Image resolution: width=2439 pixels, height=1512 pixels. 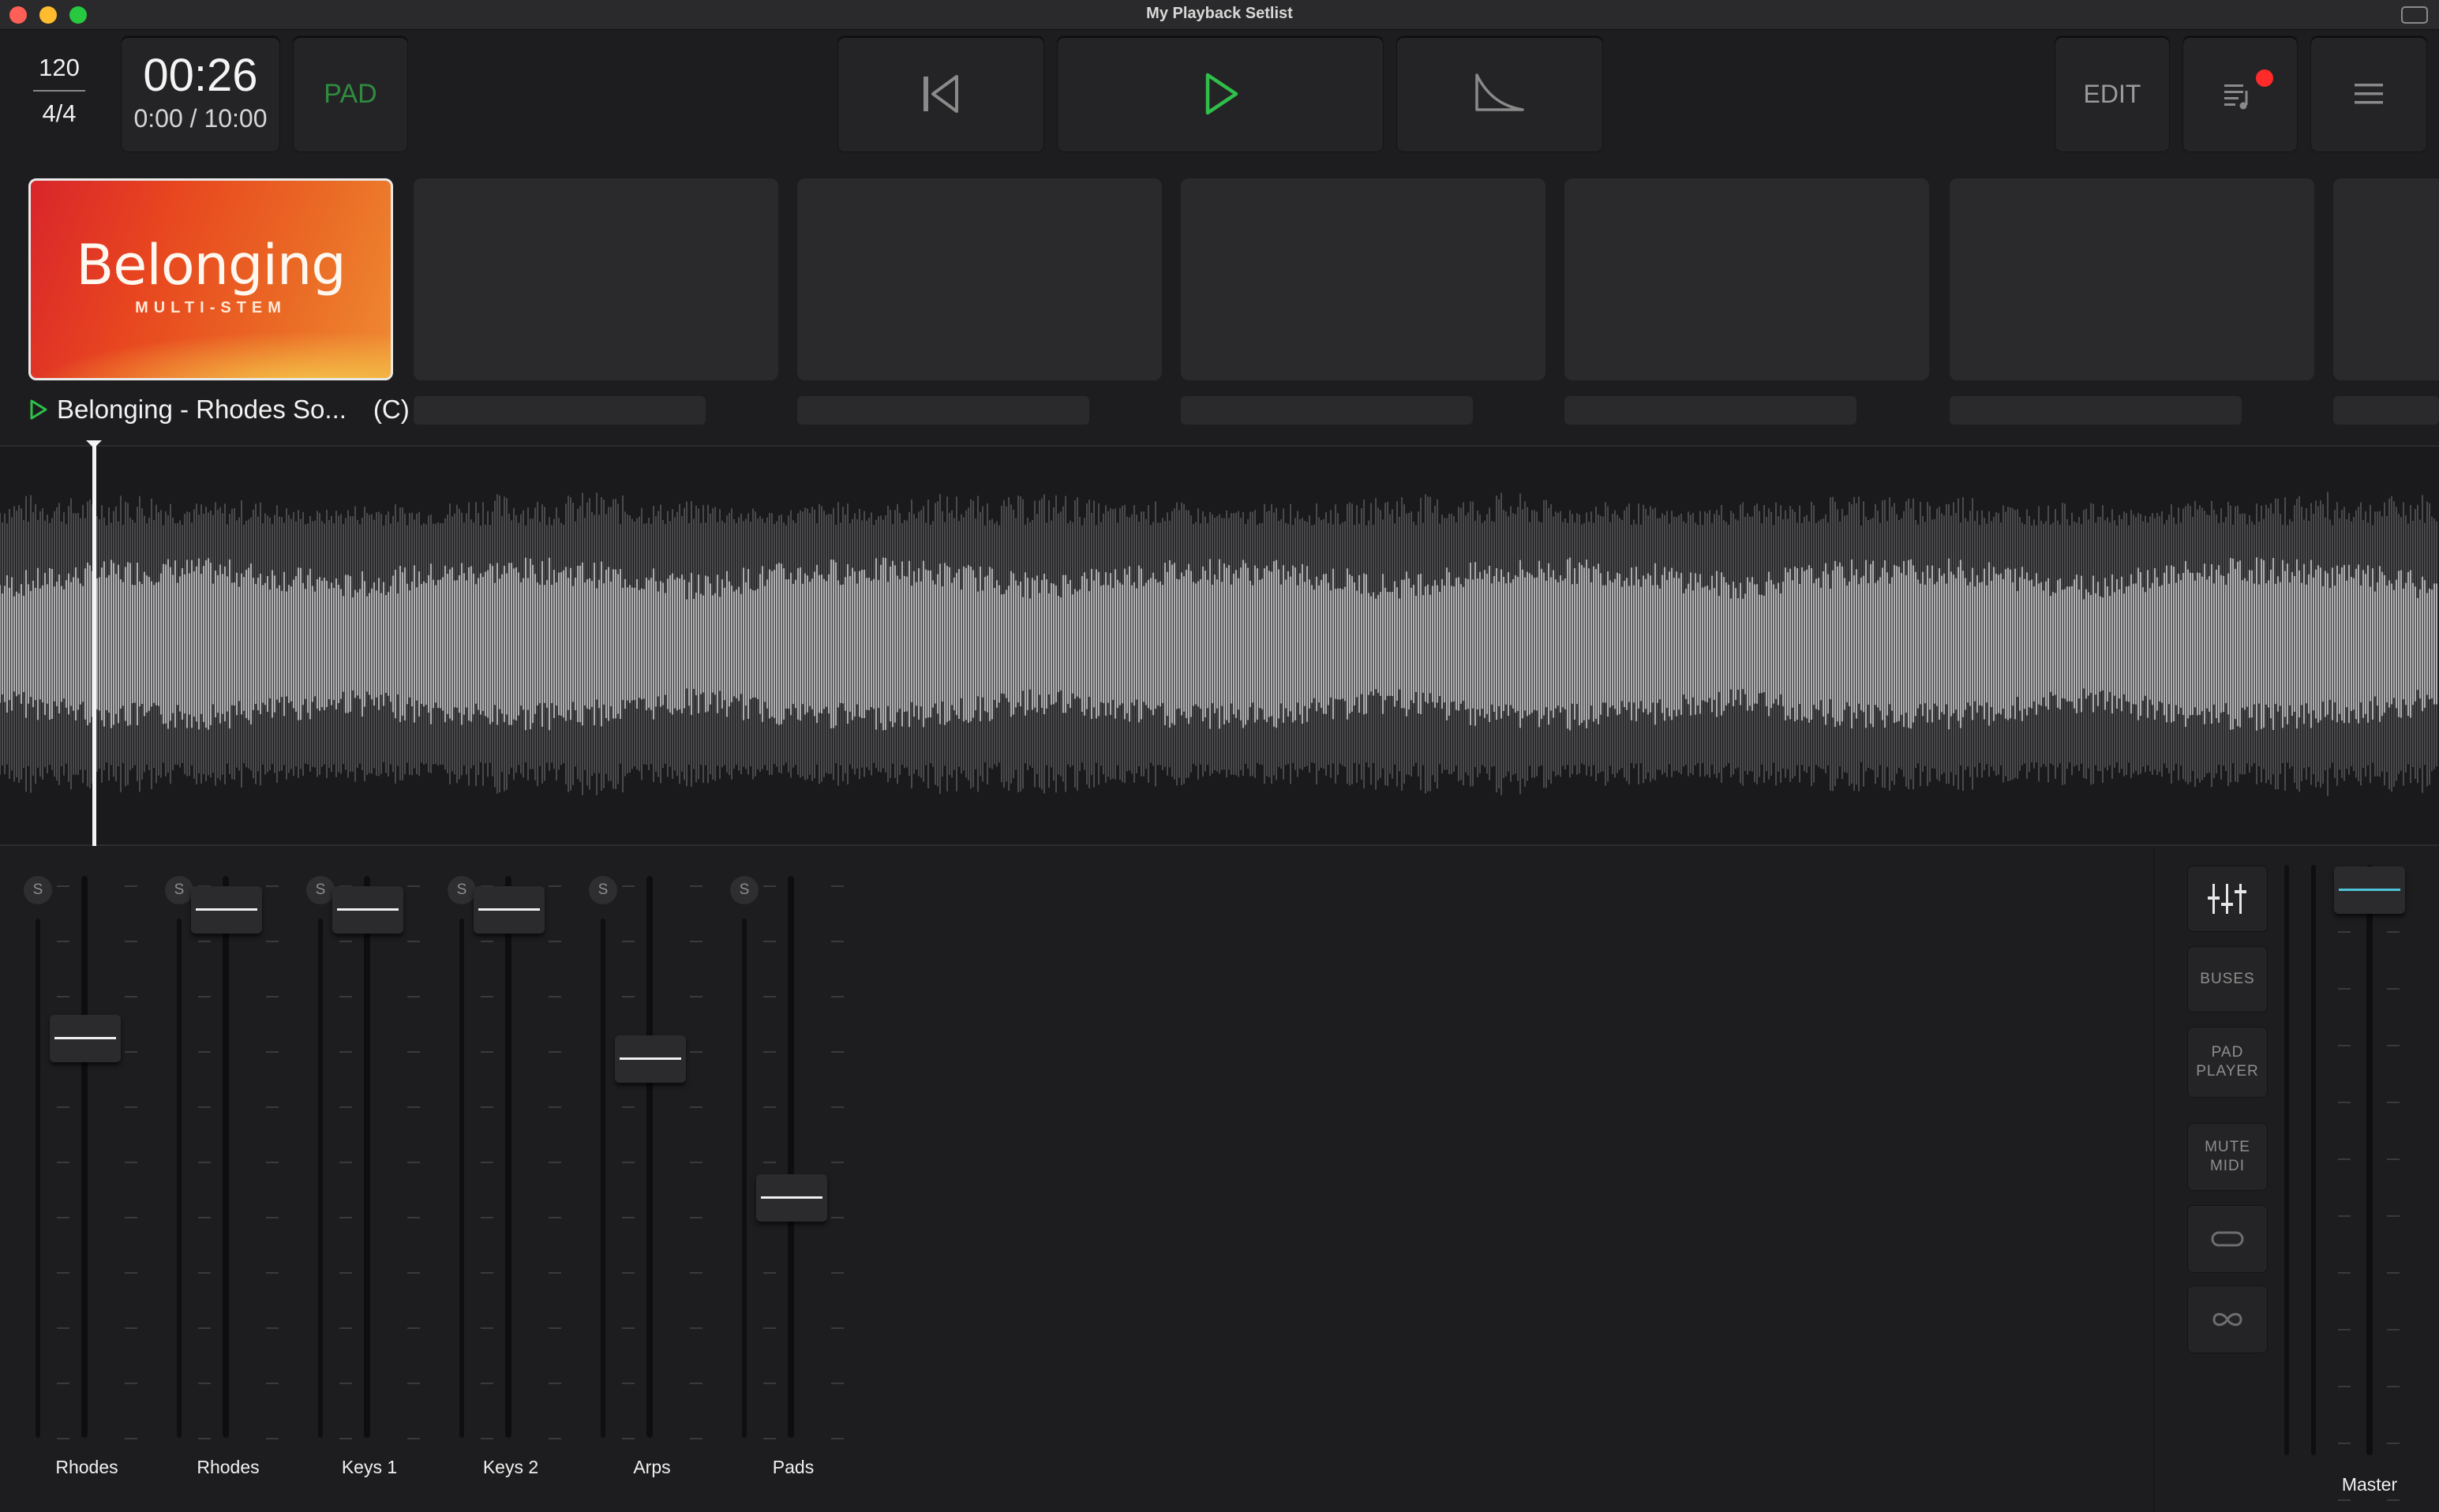 I want to click on mute-midi-button: MUTE MIDI, so click(x=2227, y=1157).